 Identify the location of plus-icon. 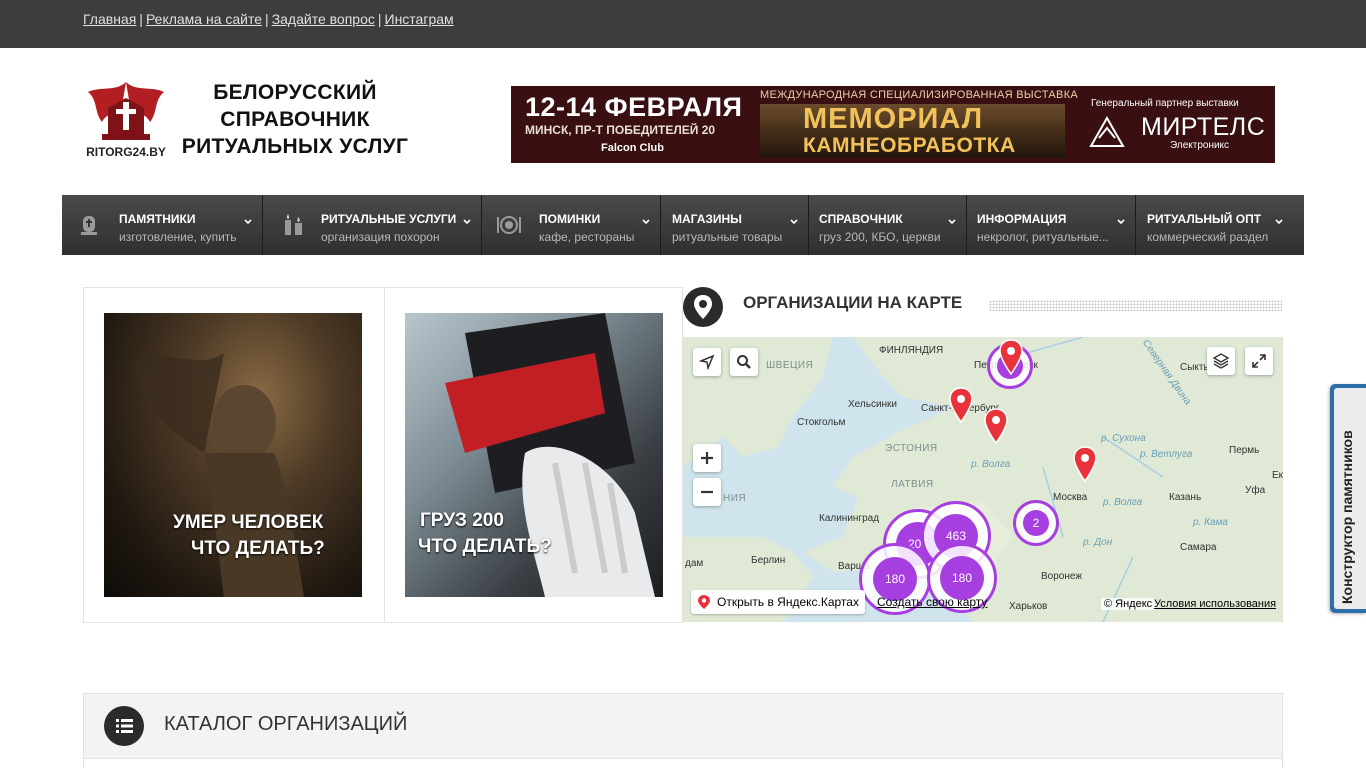
(707, 458).